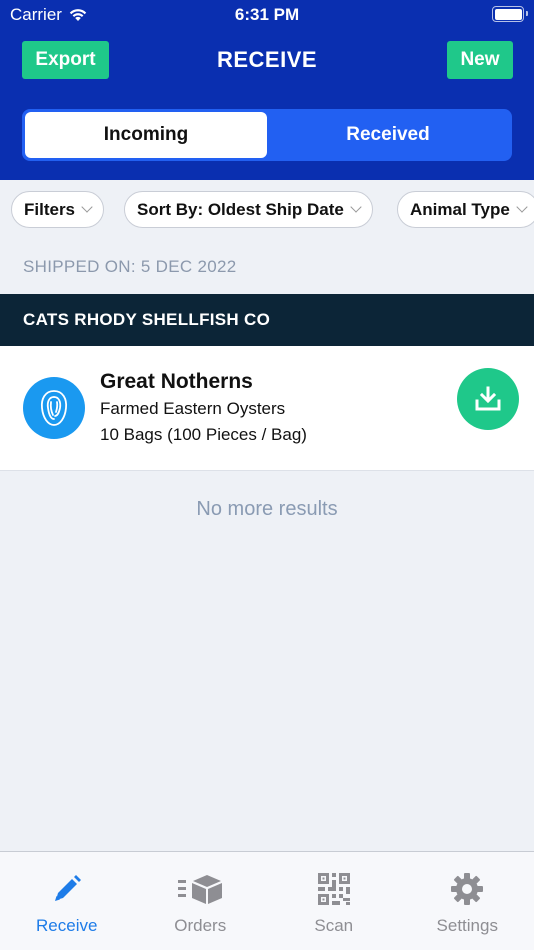 This screenshot has height=950, width=534. What do you see at coordinates (200, 925) in the screenshot?
I see `tab-label: Orders` at bounding box center [200, 925].